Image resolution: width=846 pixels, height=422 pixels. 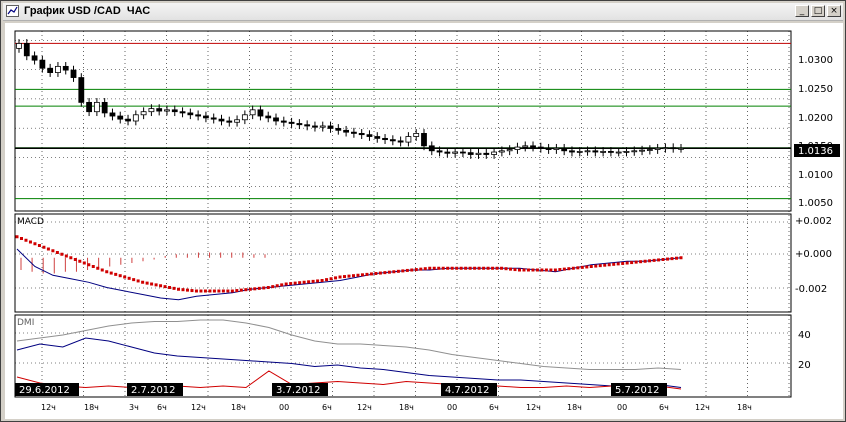 I want to click on macd-tick-zero: +0.000, so click(x=813, y=254).